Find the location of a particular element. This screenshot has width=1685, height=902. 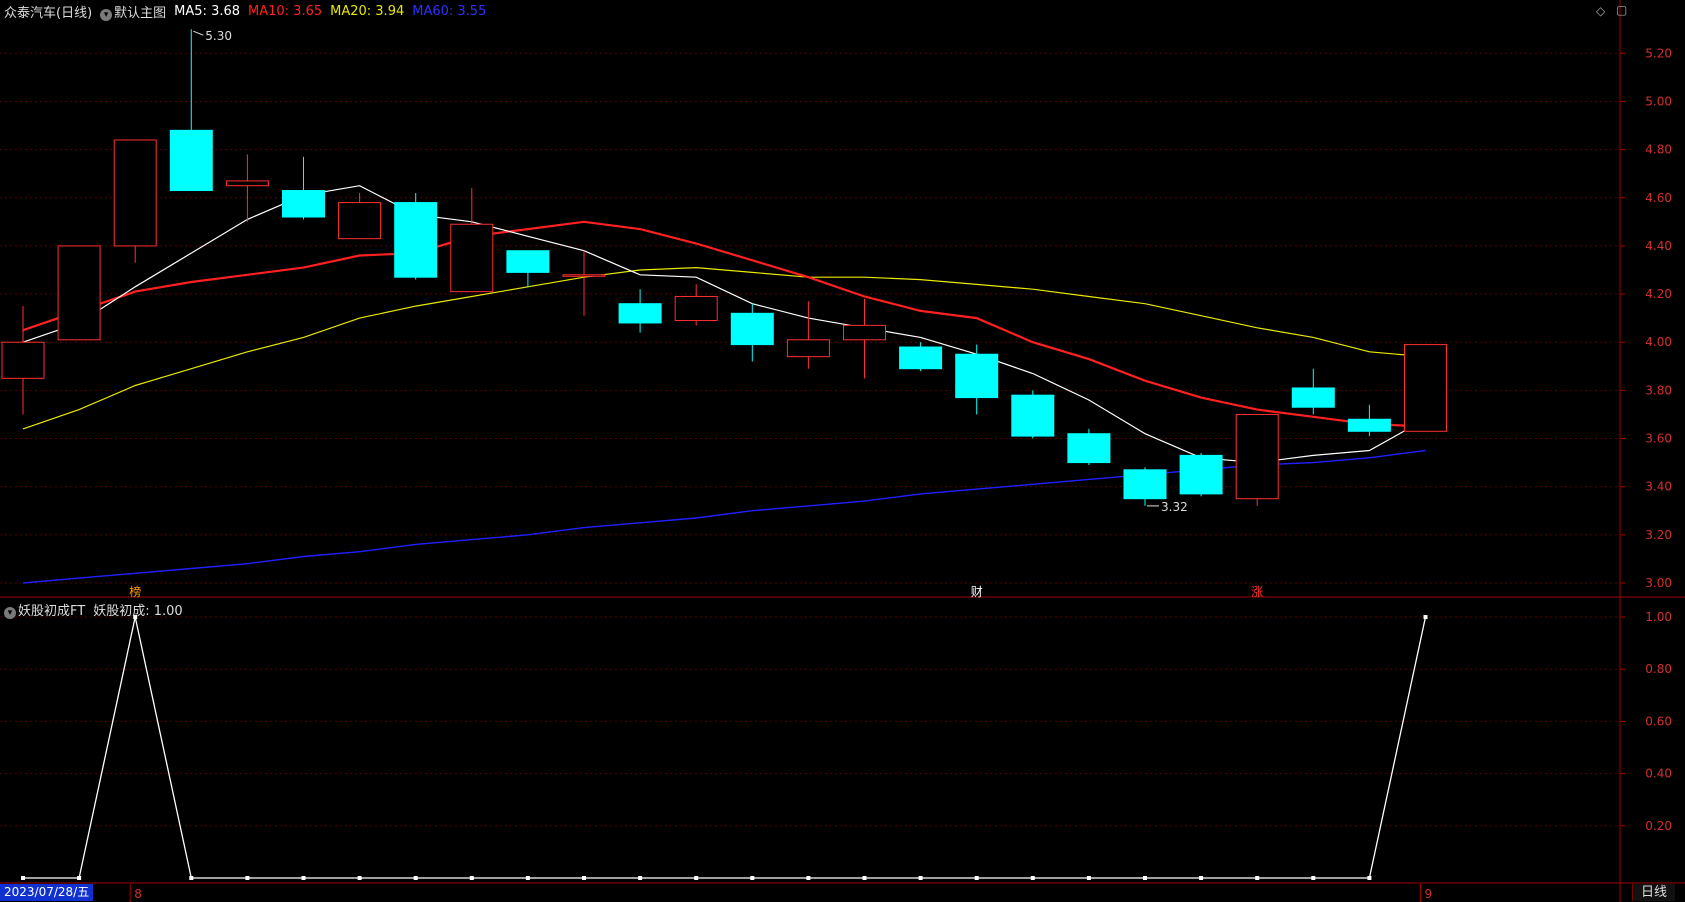

template-name: 默认主图 is located at coordinates (140, 13).